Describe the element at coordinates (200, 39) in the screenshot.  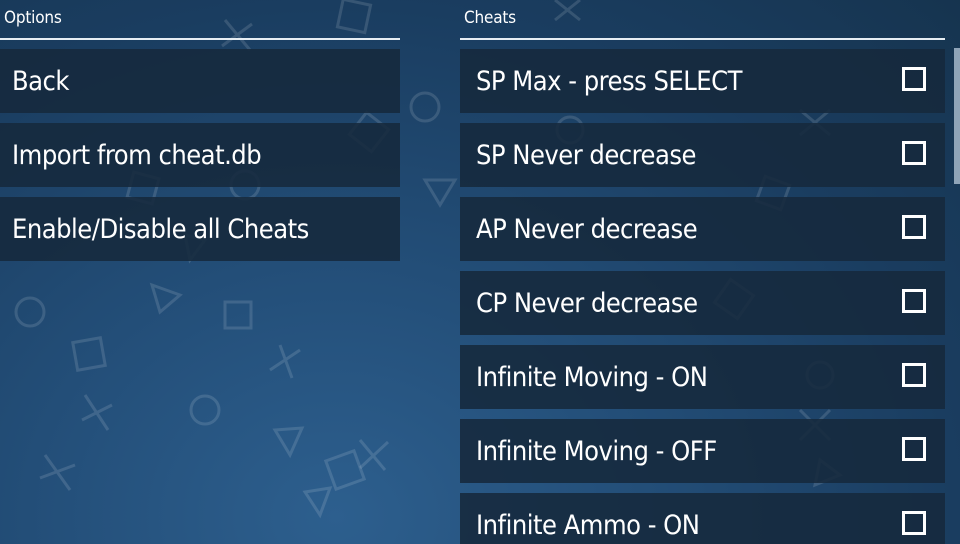
I see `options-divider` at that location.